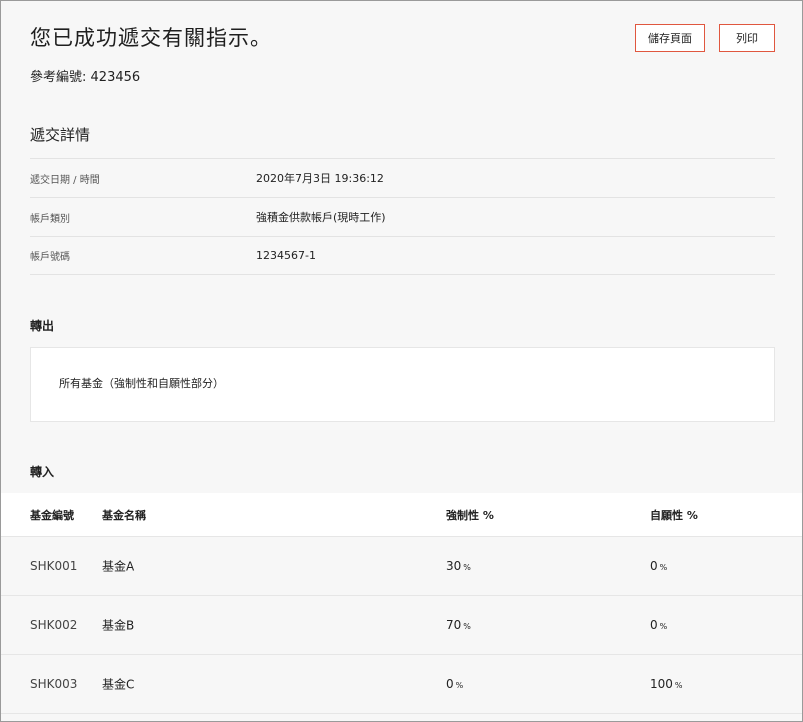  Describe the element at coordinates (54, 684) in the screenshot. I see `fund-code: SHK003` at that location.